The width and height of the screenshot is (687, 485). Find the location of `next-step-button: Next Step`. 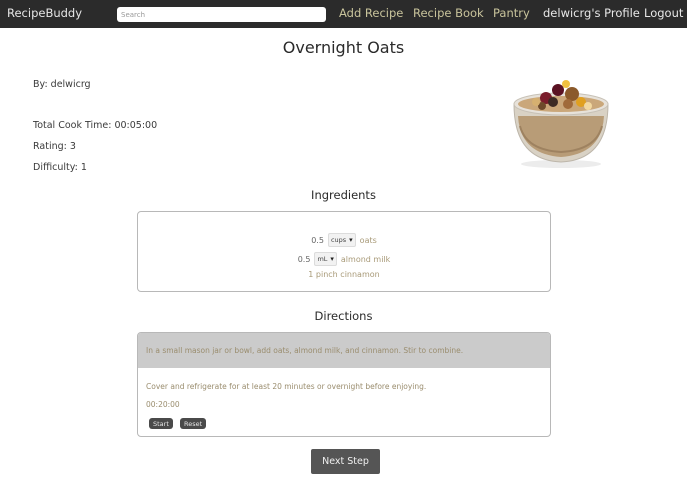

next-step-button: Next Step is located at coordinates (345, 461).